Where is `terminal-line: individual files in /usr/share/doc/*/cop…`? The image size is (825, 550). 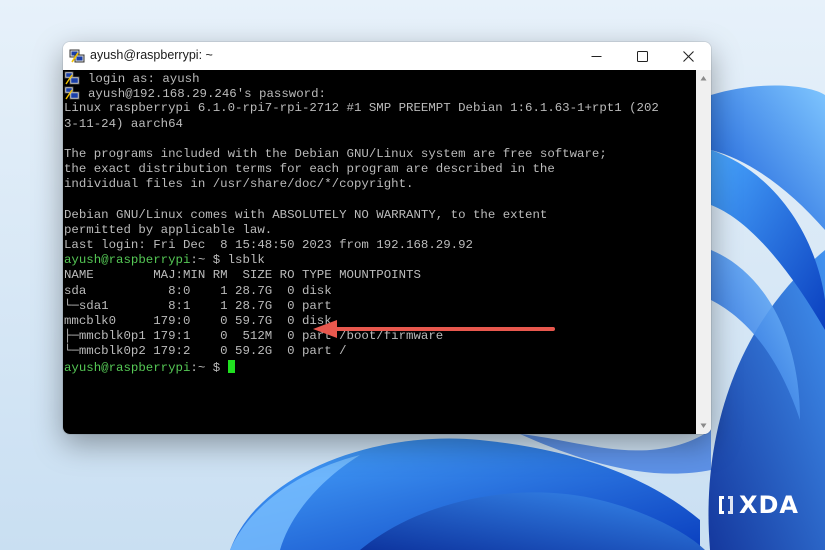 terminal-line: individual files in /usr/share/doc/*/cop… is located at coordinates (239, 184).